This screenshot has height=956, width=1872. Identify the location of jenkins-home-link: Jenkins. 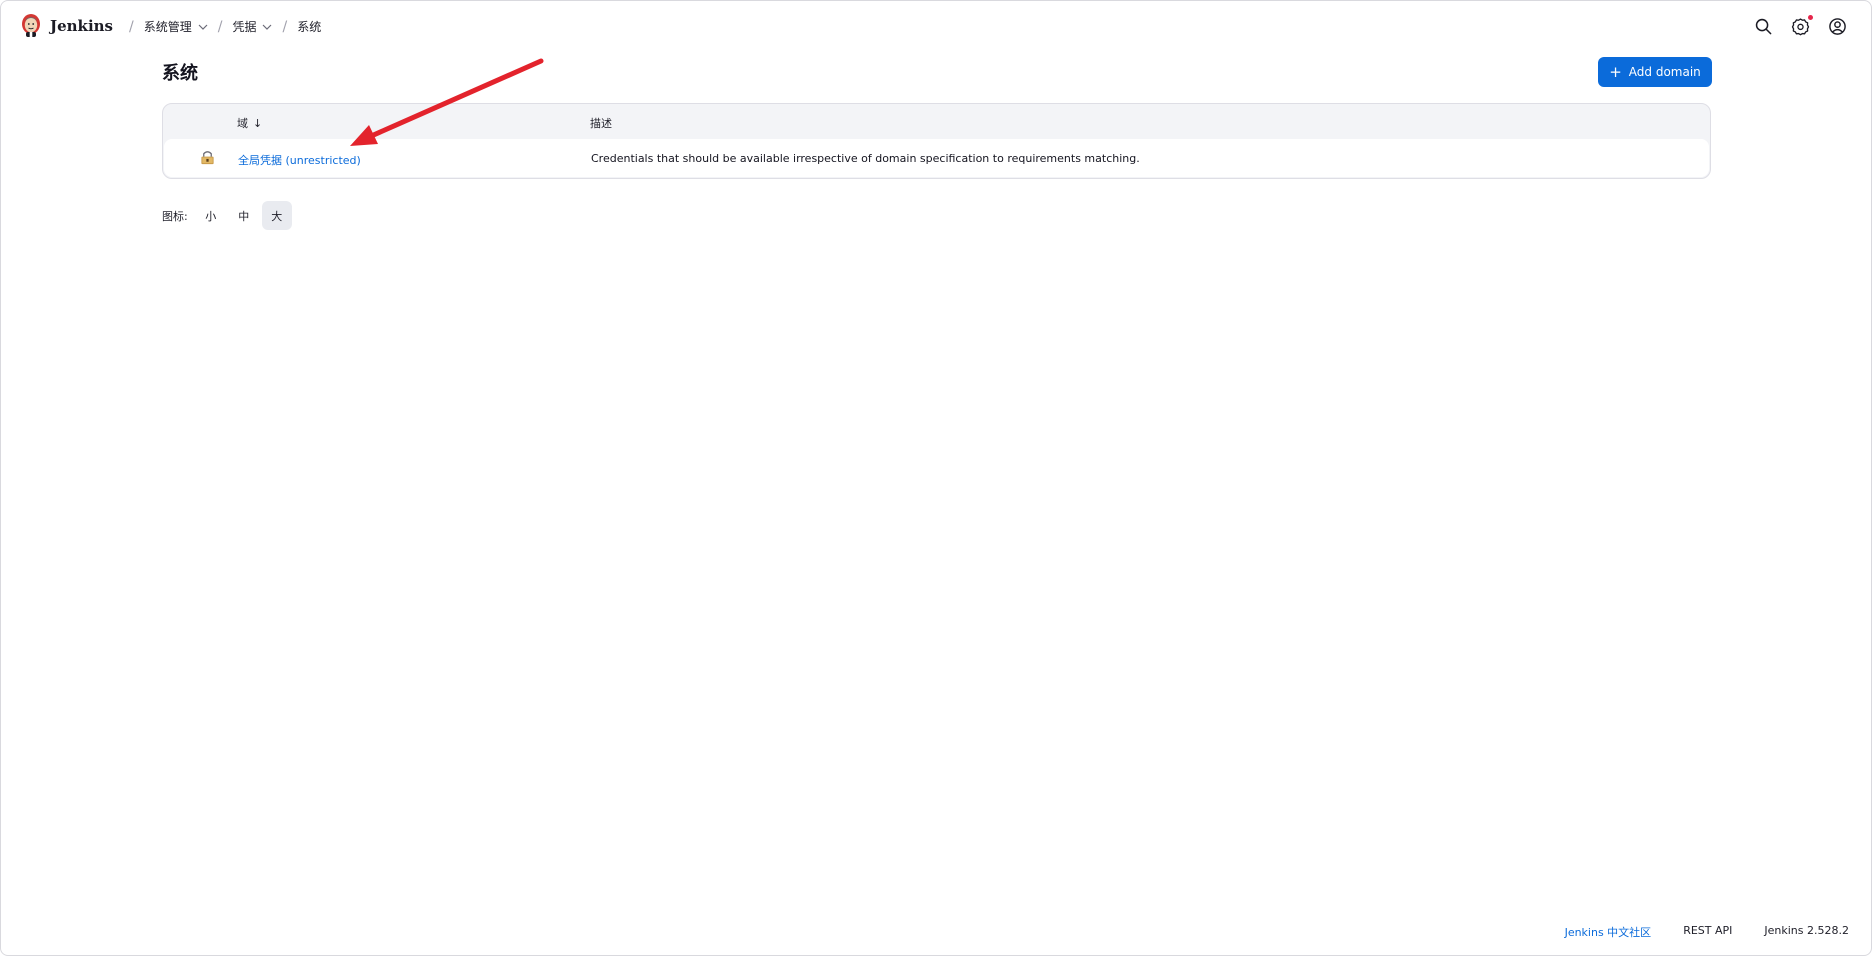
(66, 26).